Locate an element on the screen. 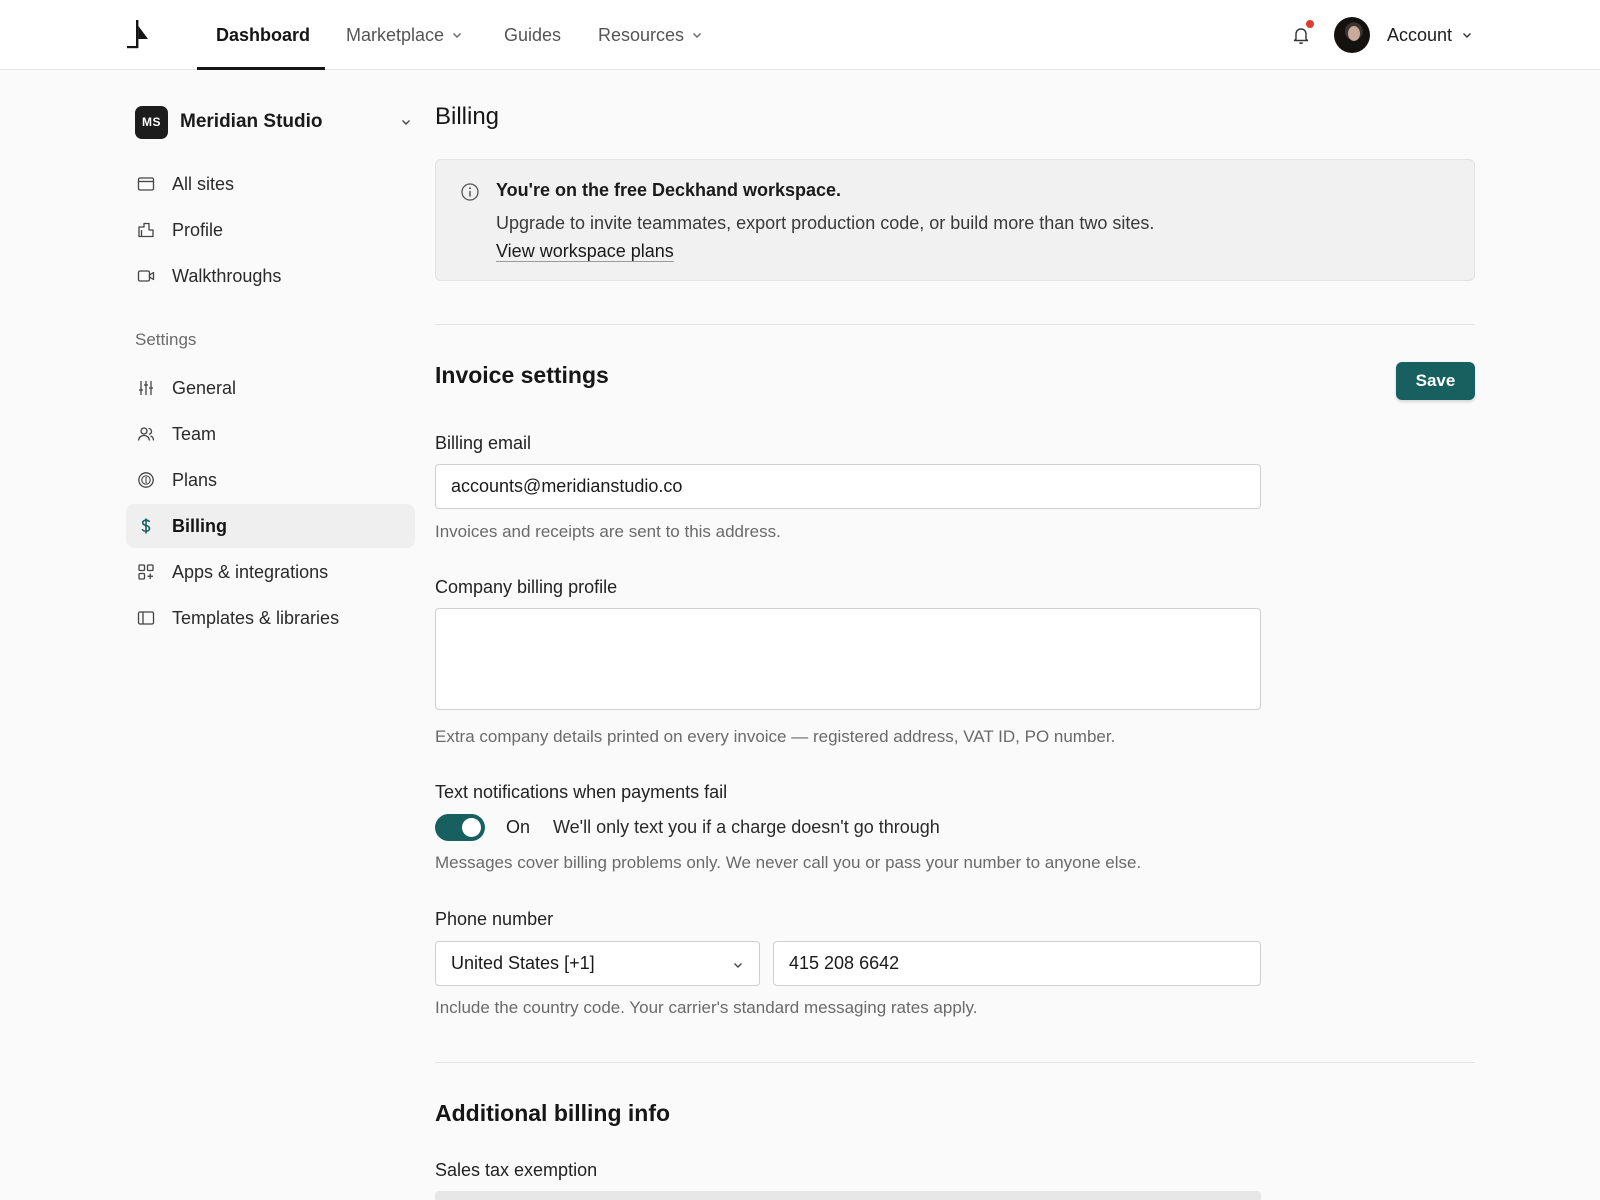 The height and width of the screenshot is (1200, 1600). sidebar-panel-icon is located at coordinates (146, 618).